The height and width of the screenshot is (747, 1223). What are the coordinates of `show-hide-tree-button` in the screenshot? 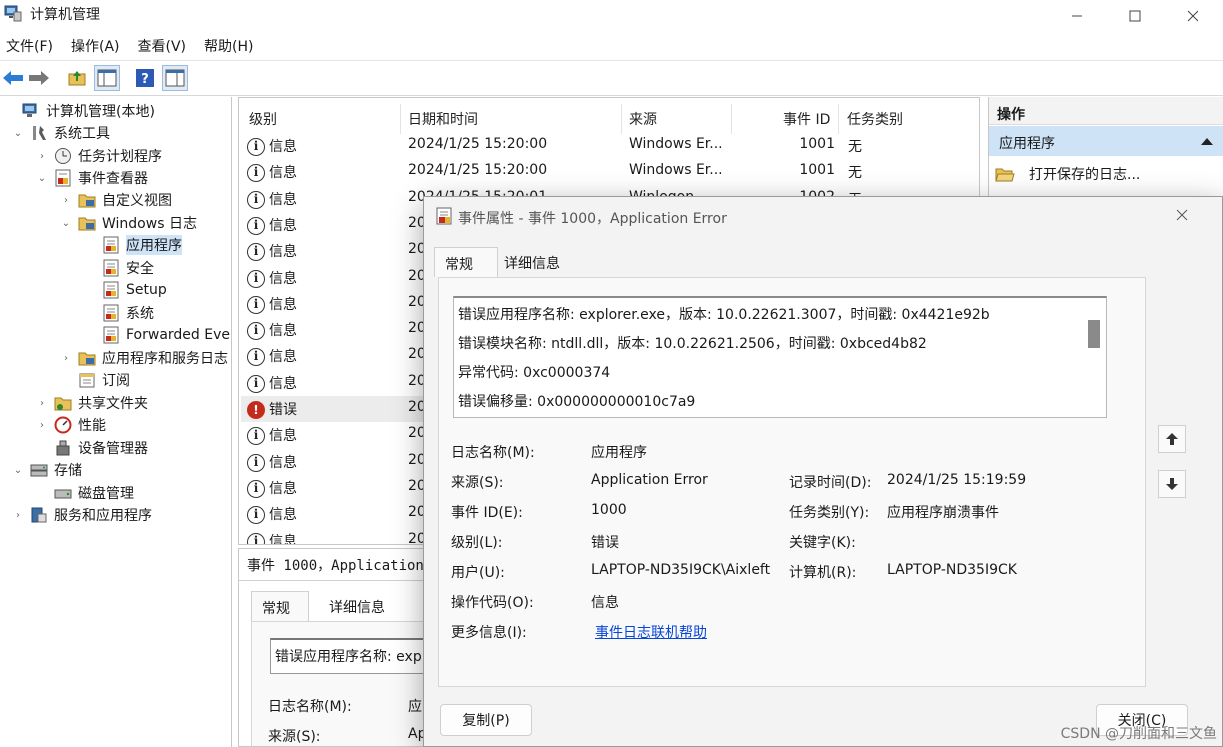 It's located at (107, 78).